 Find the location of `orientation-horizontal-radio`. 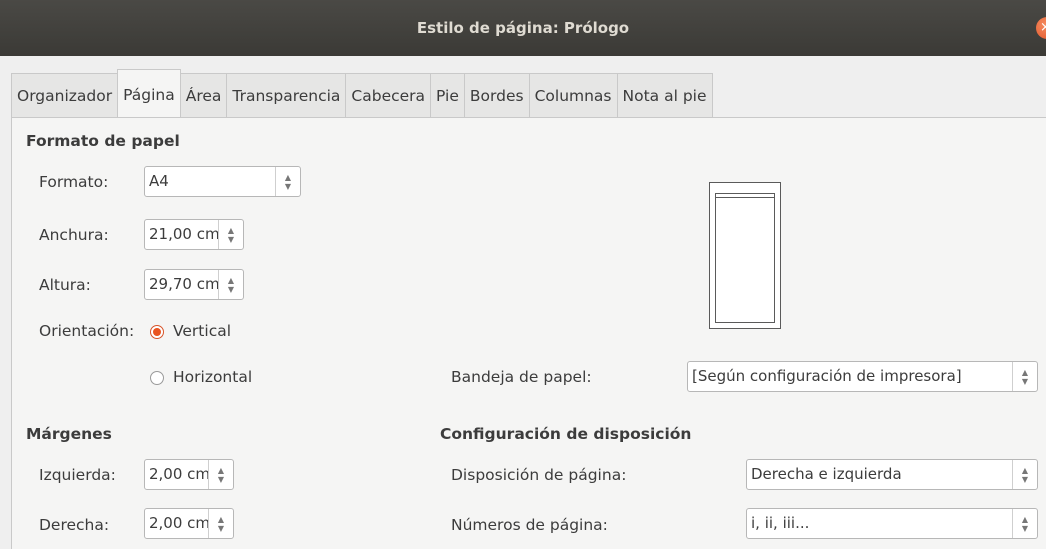

orientation-horizontal-radio is located at coordinates (157, 378).